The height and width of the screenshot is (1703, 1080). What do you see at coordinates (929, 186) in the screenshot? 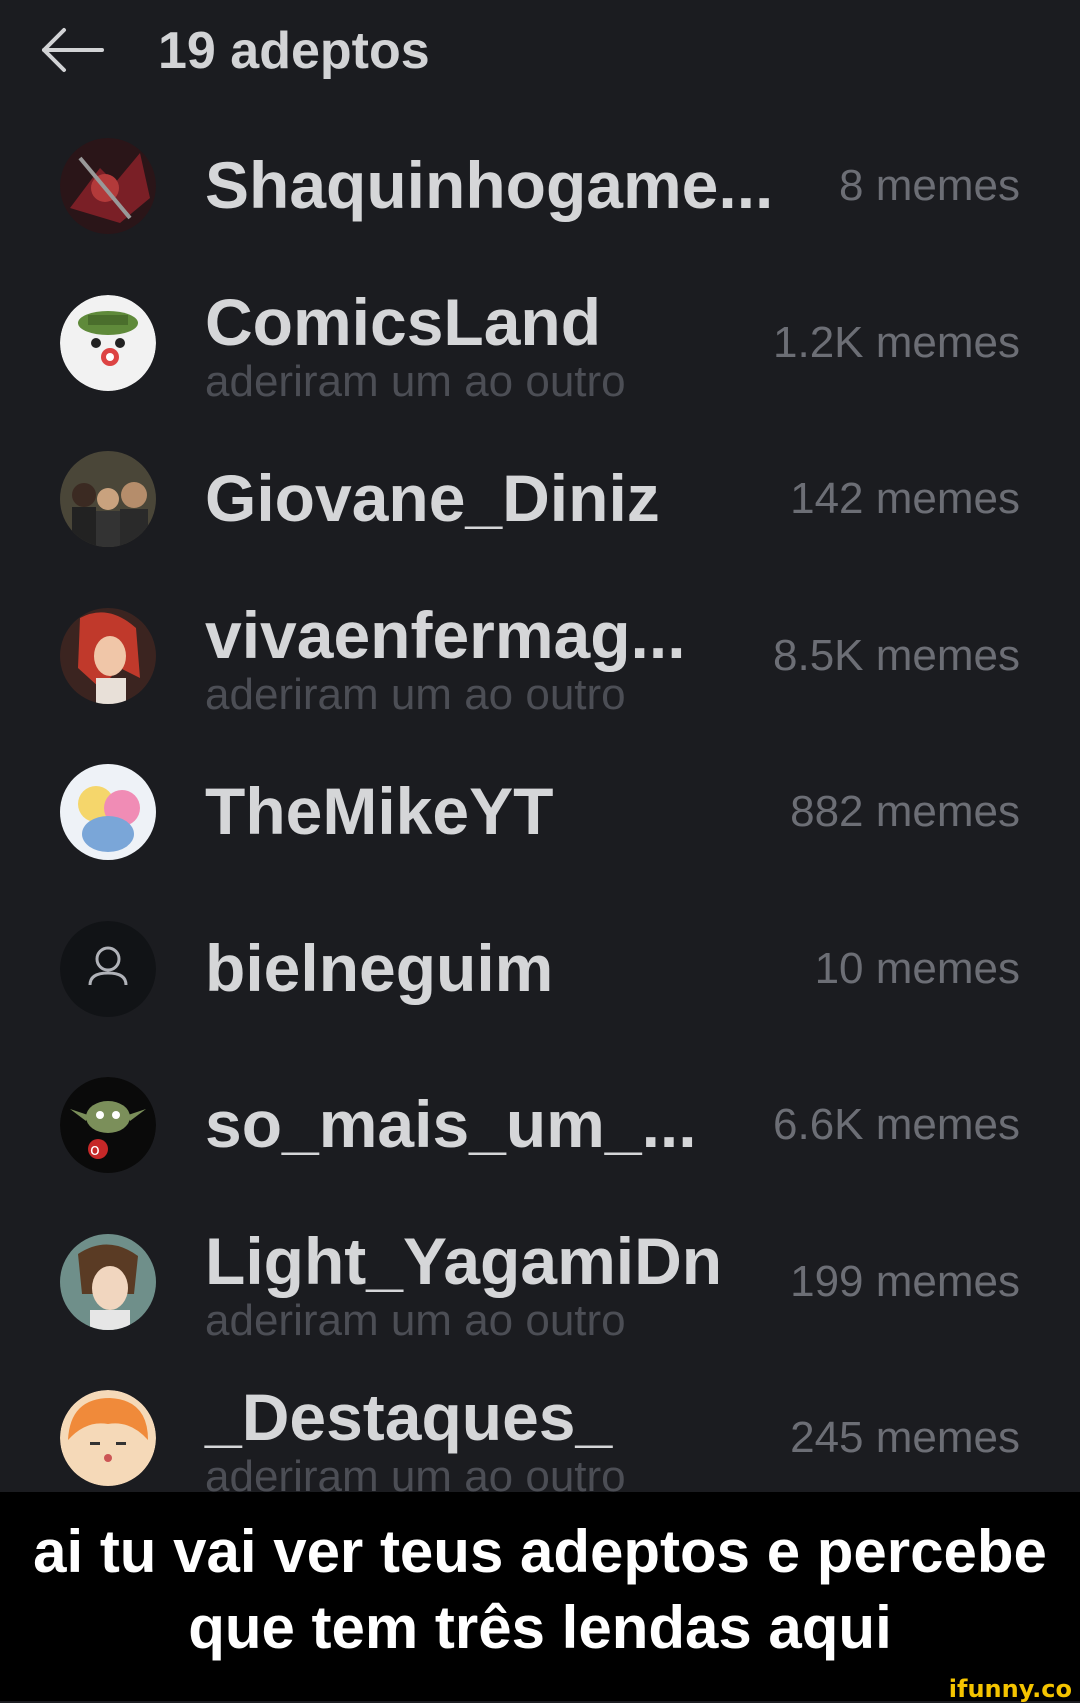
I see `meme-count: 8 memes` at bounding box center [929, 186].